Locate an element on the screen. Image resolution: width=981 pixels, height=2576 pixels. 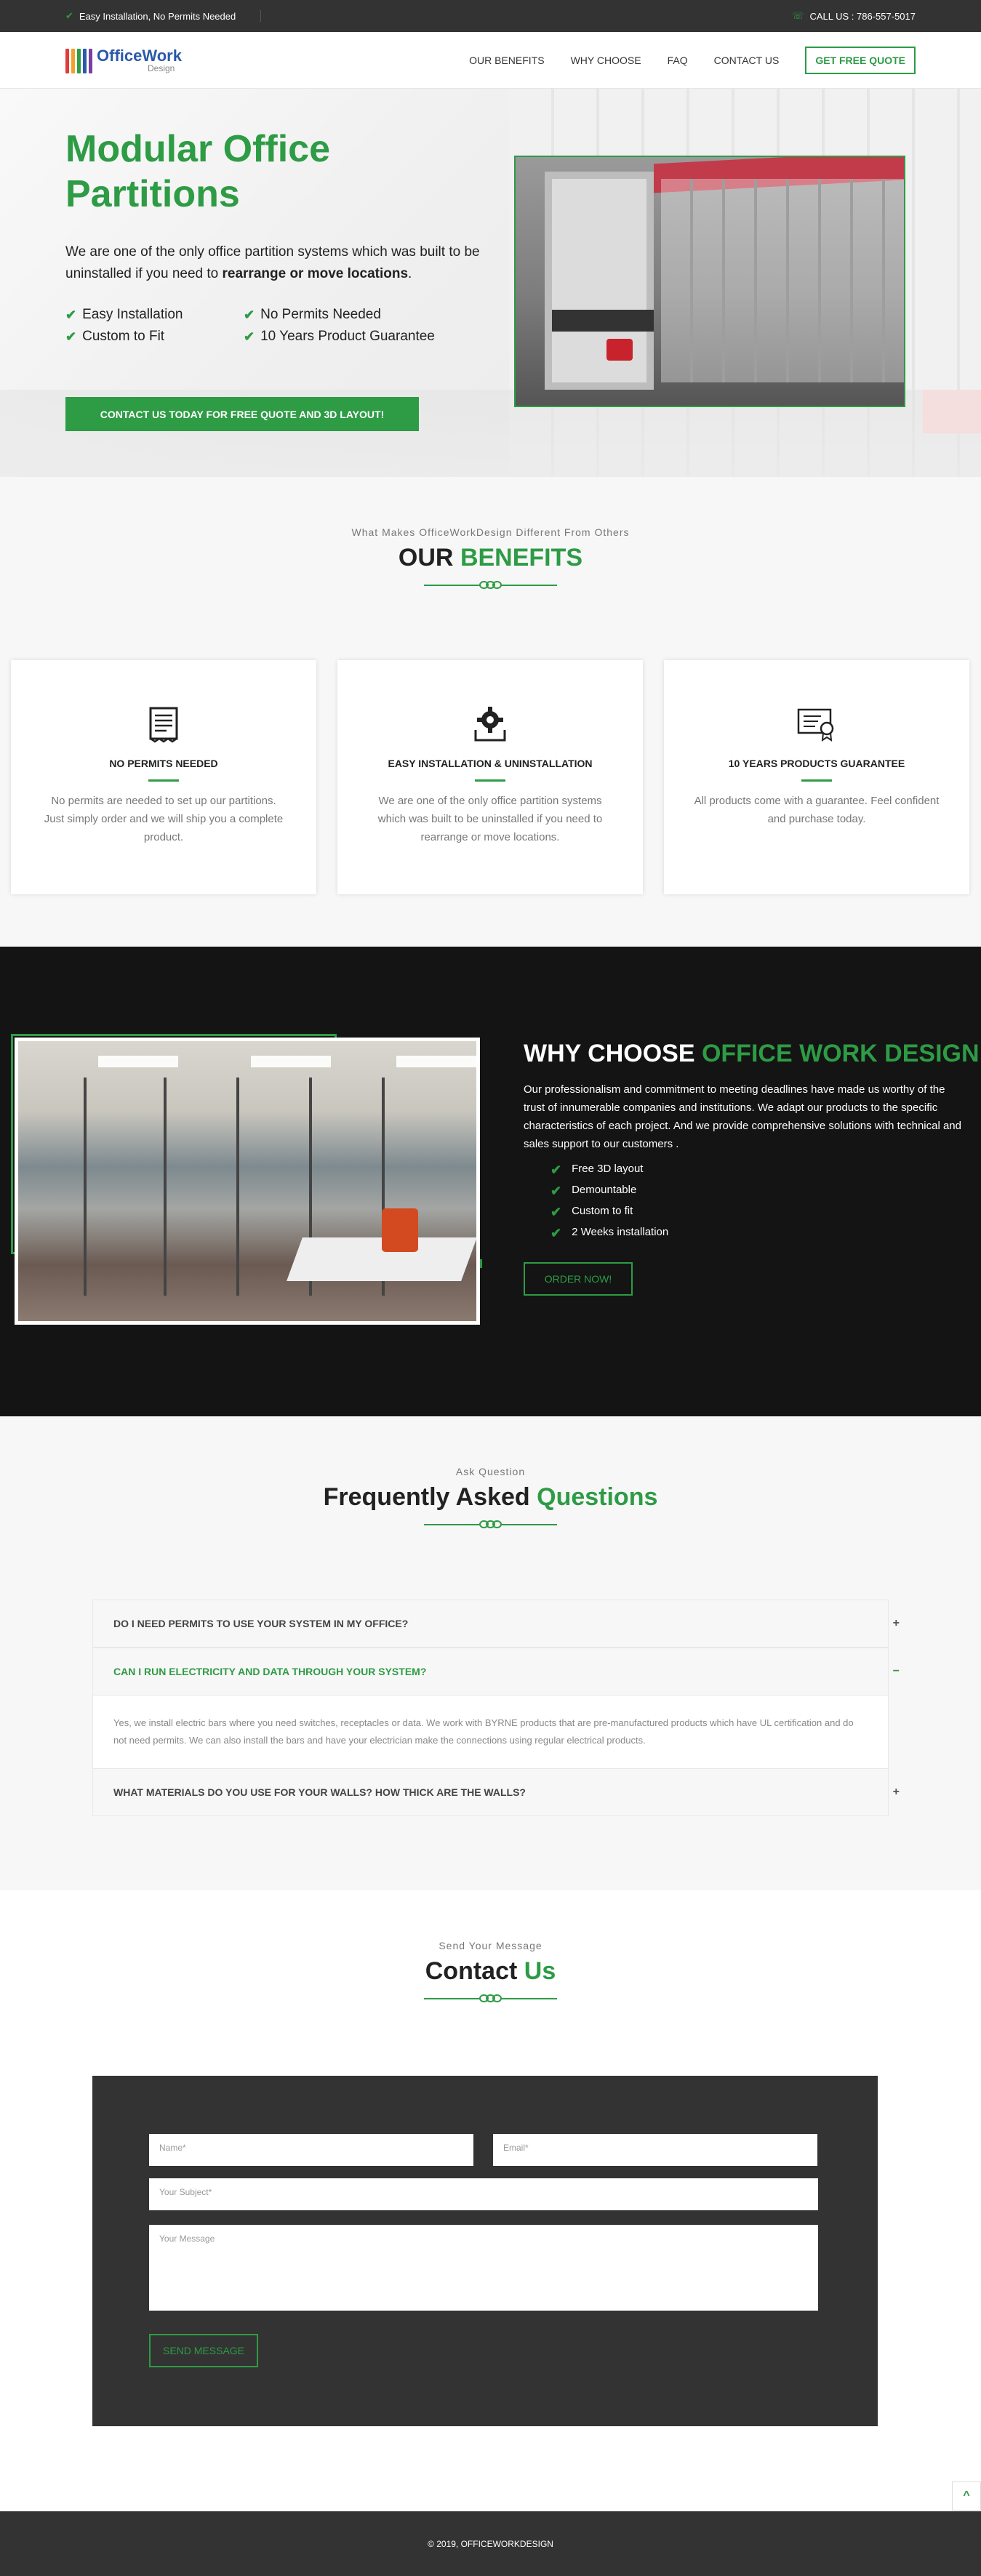
top-bar-left: ✔ Easy Installation, No Permits Needed is located at coordinates (163, 16).